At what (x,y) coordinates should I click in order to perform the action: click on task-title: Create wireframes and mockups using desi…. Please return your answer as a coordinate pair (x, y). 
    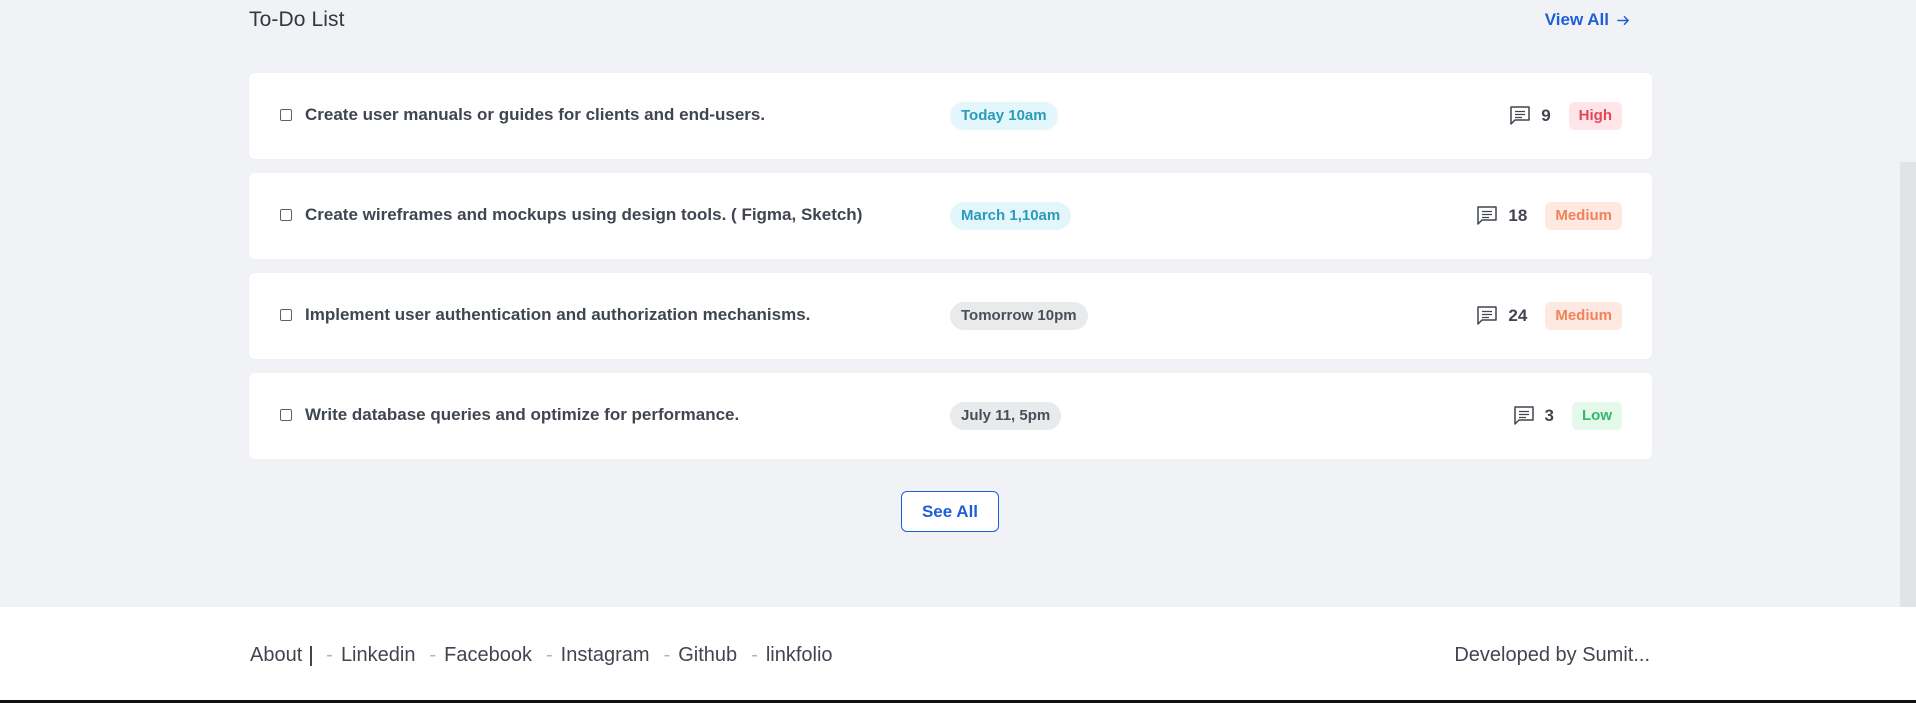
    Looking at the image, I should click on (584, 214).